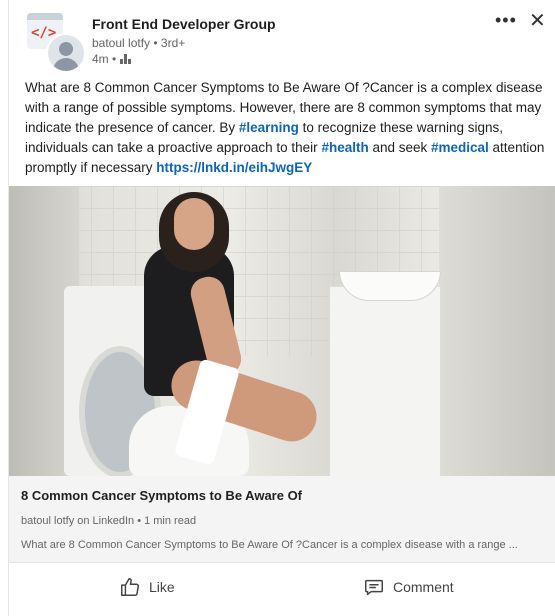 The height and width of the screenshot is (616, 555). I want to click on like-button: Like, so click(147, 587).